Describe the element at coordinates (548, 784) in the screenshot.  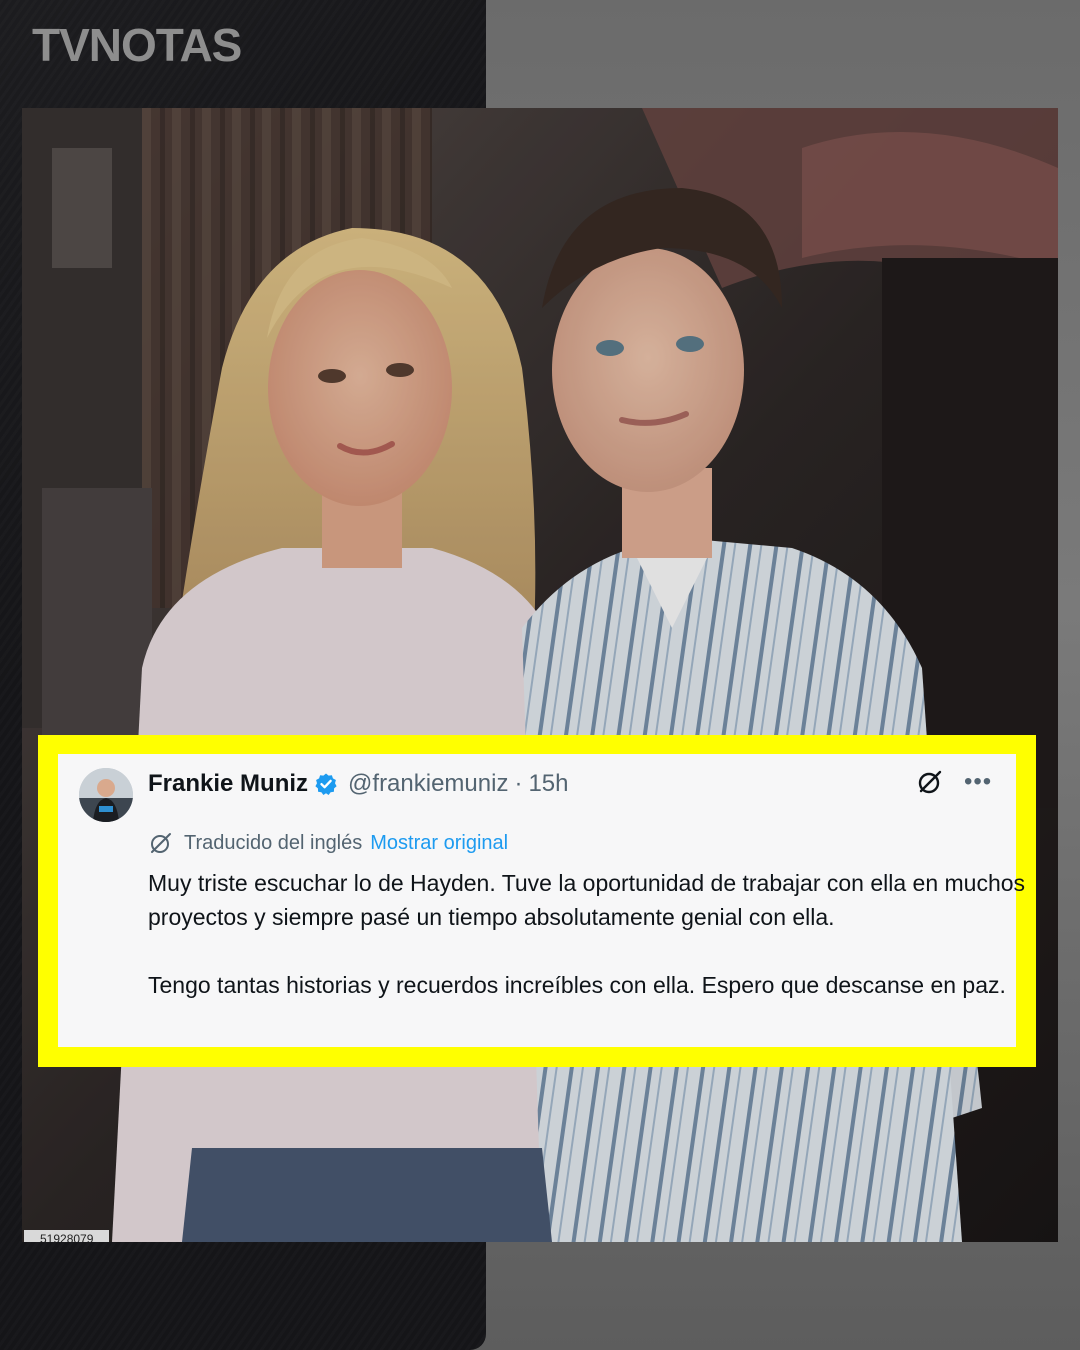
I see `tweet-timestamp: 15h` at that location.